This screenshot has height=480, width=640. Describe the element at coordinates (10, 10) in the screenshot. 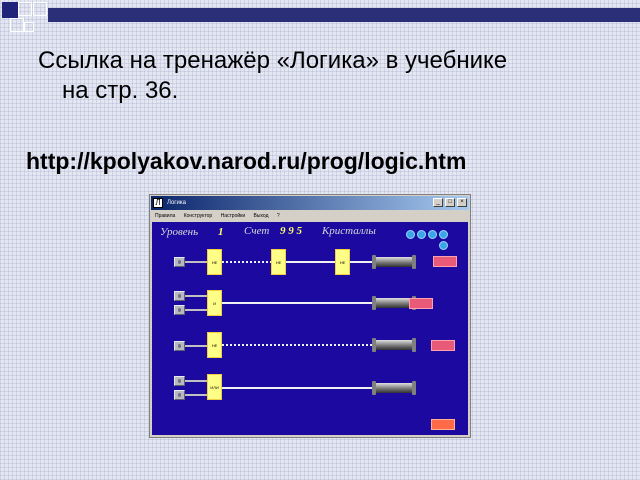

I see `deco-square-dark` at that location.